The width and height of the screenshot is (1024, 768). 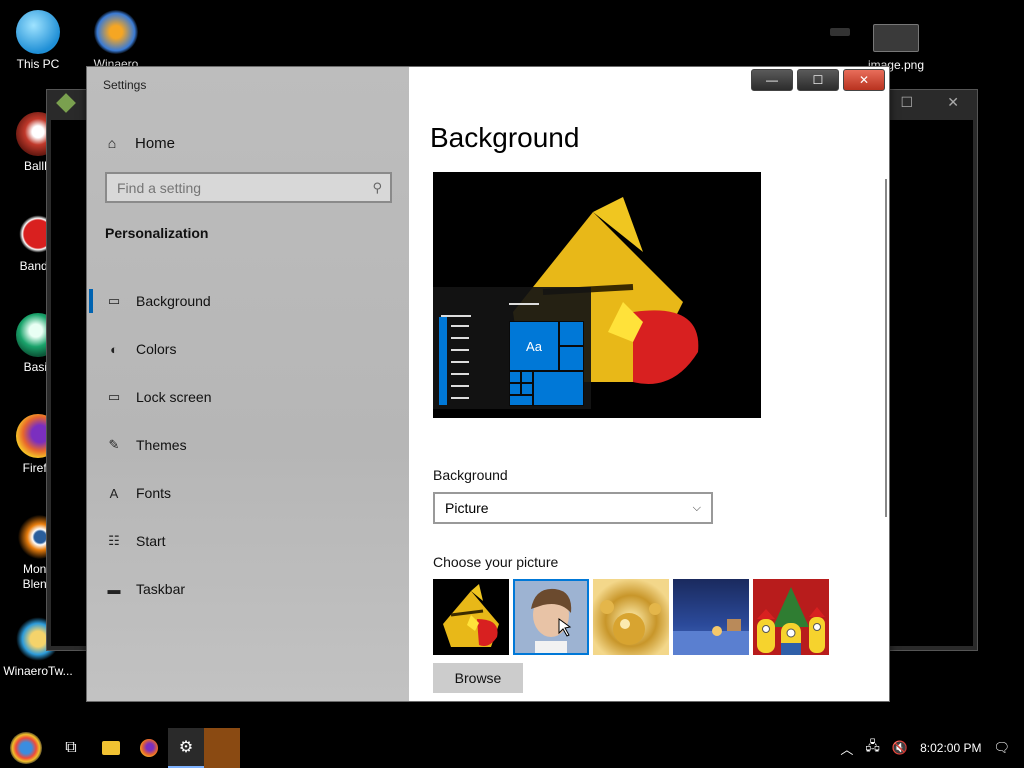 I want to click on scrollbar, so click(x=886, y=348).